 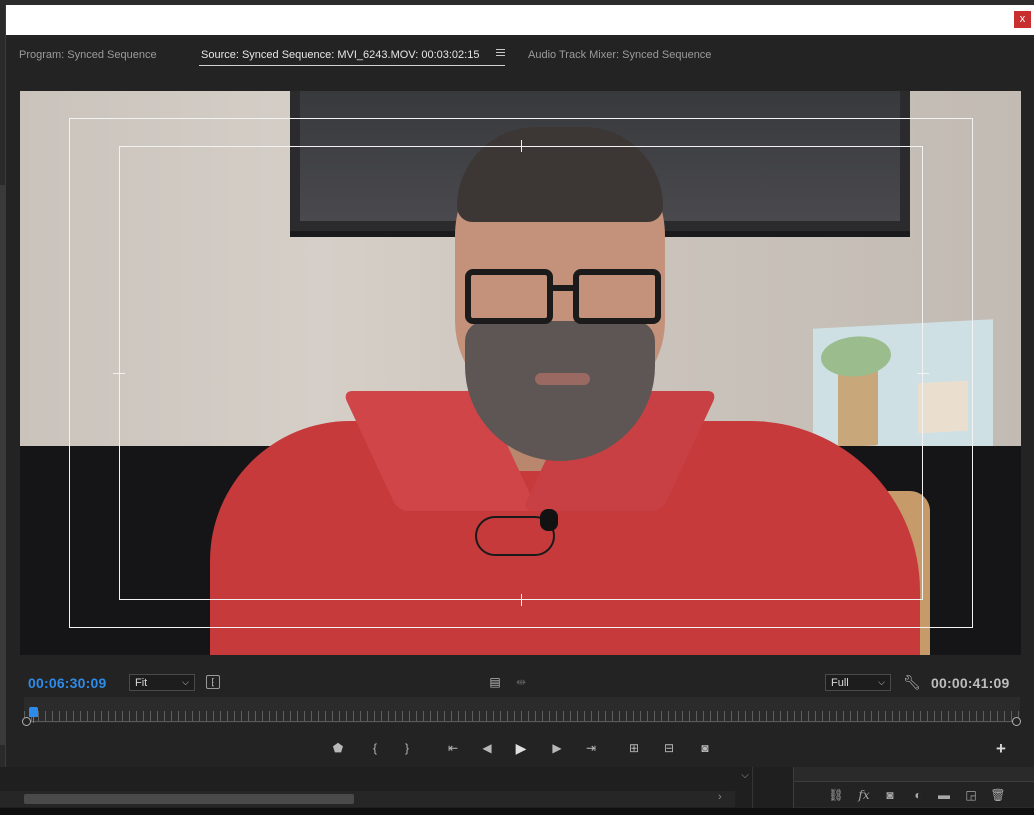 What do you see at coordinates (1022, 19) in the screenshot?
I see `close-button: x` at bounding box center [1022, 19].